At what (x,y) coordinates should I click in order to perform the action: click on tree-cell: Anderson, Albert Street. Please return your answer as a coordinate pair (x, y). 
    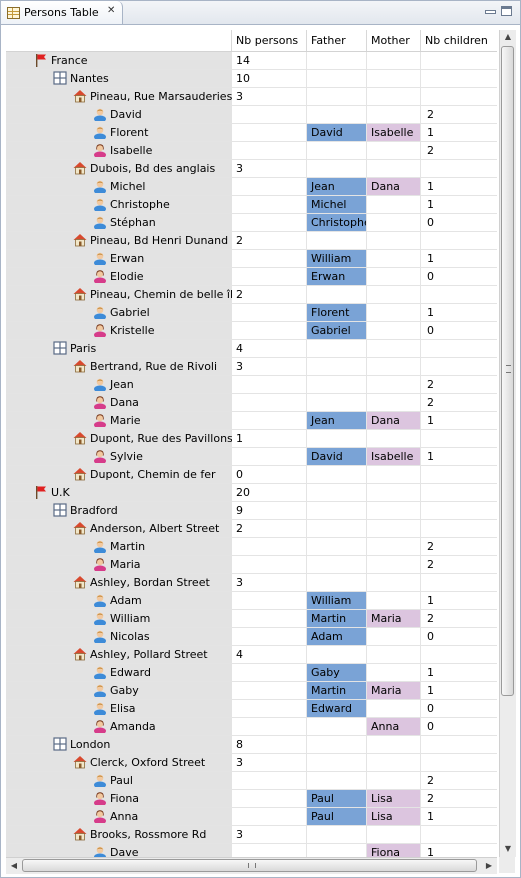
    Looking at the image, I should click on (119, 528).